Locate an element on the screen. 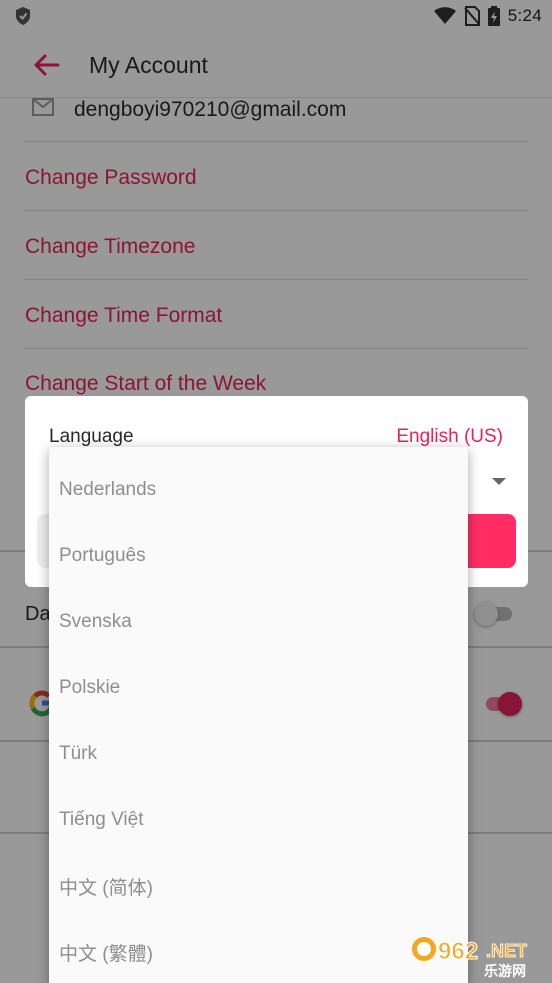 Image resolution: width=552 pixels, height=983 pixels. language-option-chinese-simplified: 中文 (简体) is located at coordinates (258, 886).